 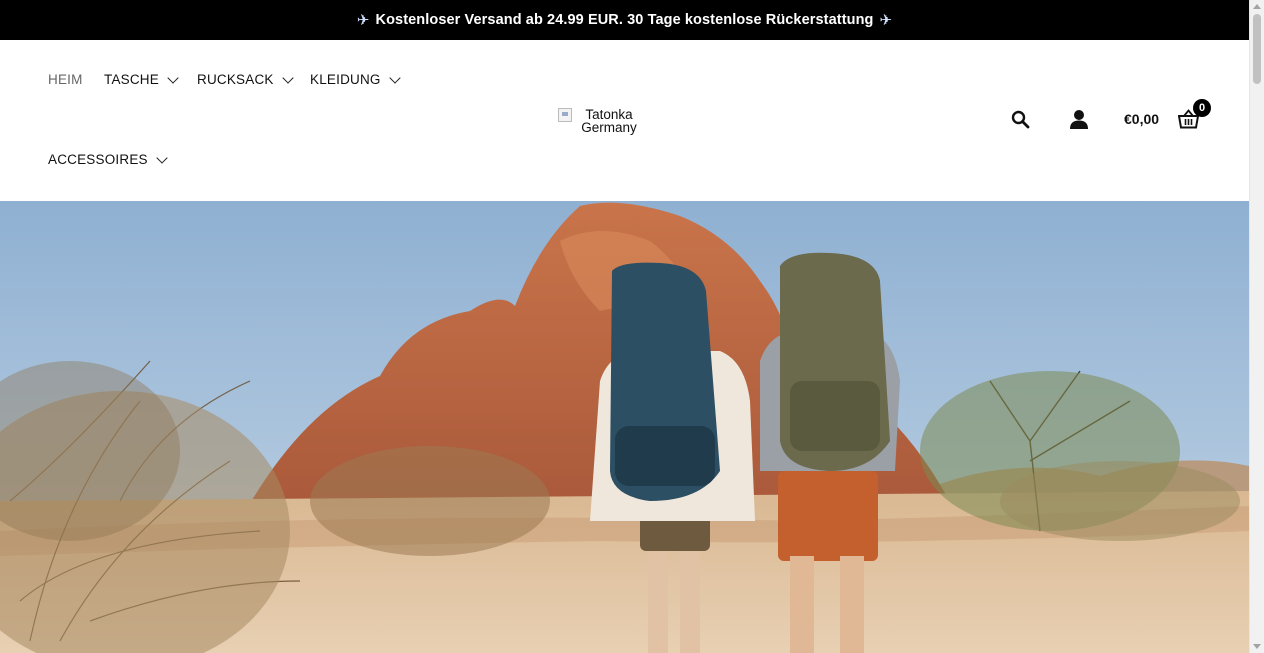 I want to click on cart-total: €0,00, so click(x=1141, y=119).